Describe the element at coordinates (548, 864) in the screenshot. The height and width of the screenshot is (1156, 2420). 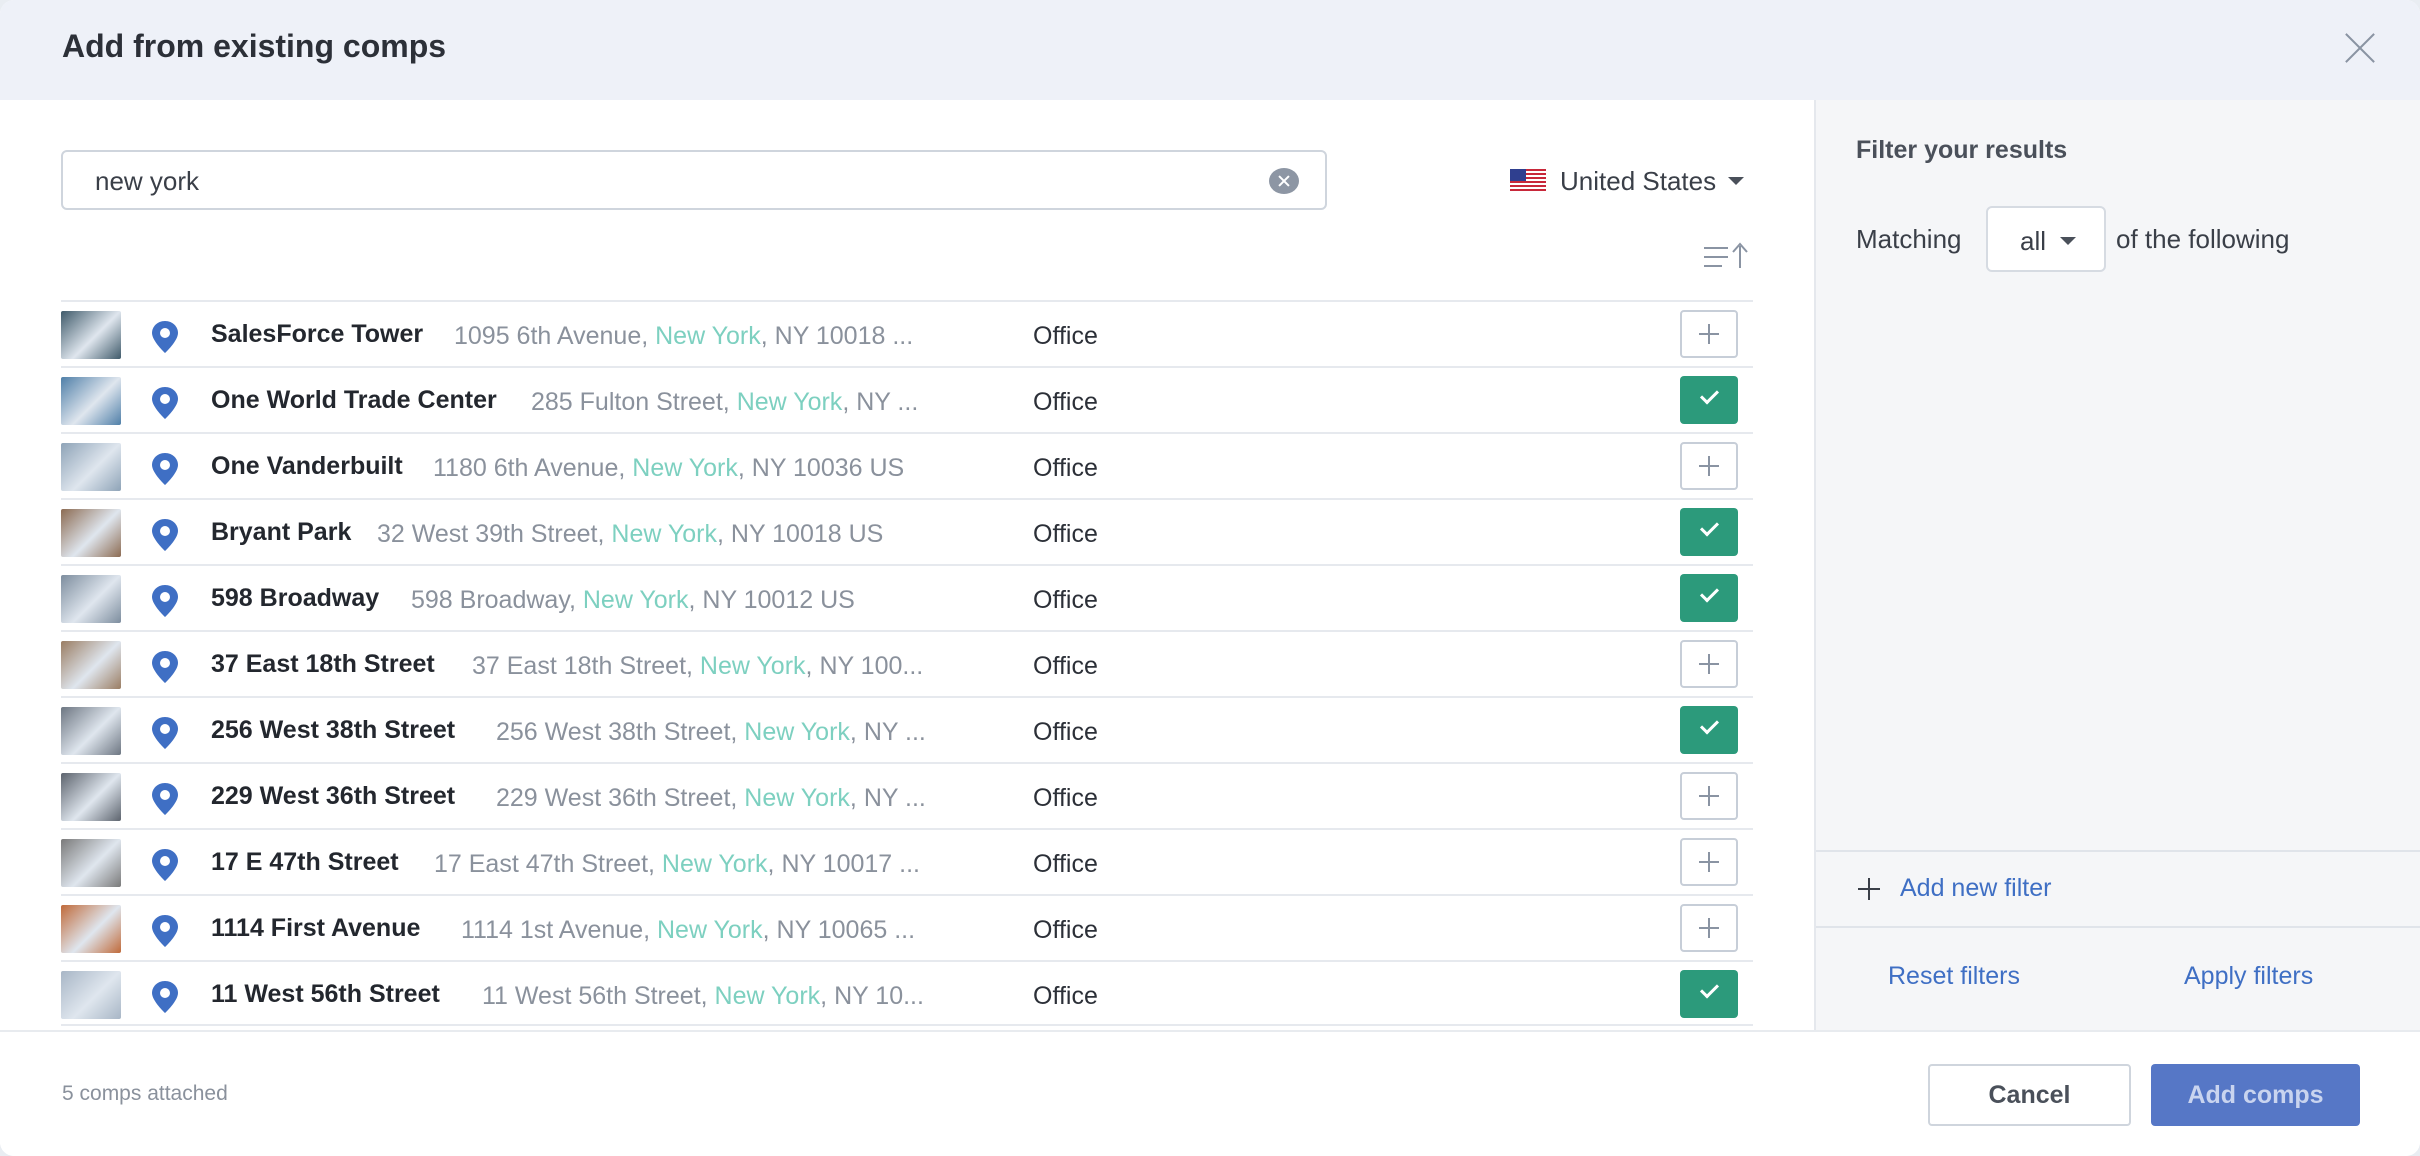
I see `address-street: 17 East 47th Street,` at that location.